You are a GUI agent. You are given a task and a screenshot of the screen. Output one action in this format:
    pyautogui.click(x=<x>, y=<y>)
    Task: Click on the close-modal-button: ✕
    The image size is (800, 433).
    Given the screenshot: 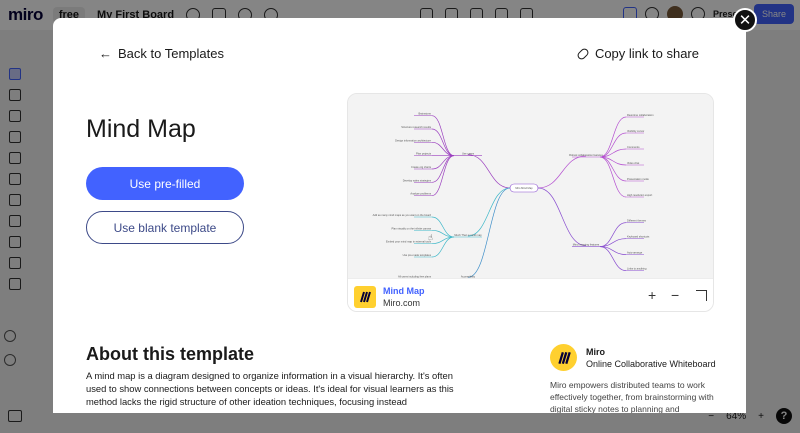 What is the action you would take?
    pyautogui.click(x=745, y=20)
    